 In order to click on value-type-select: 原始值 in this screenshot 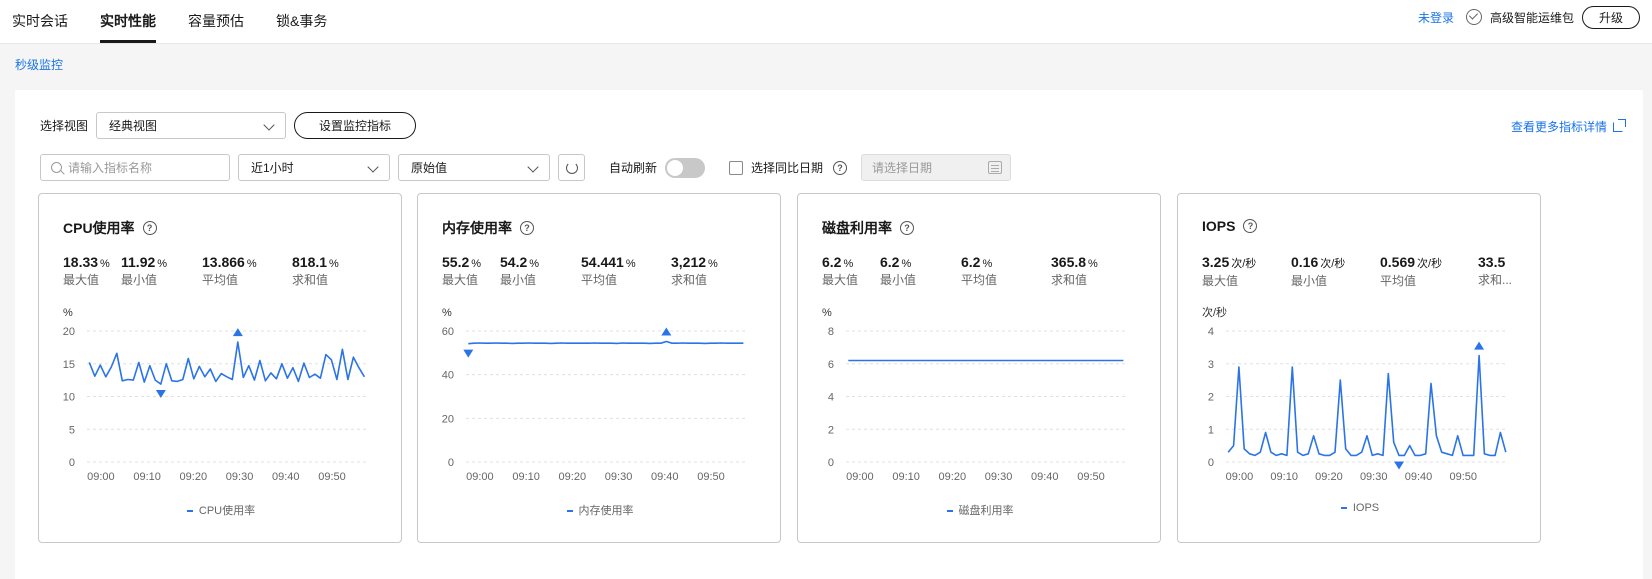, I will do `click(474, 167)`.